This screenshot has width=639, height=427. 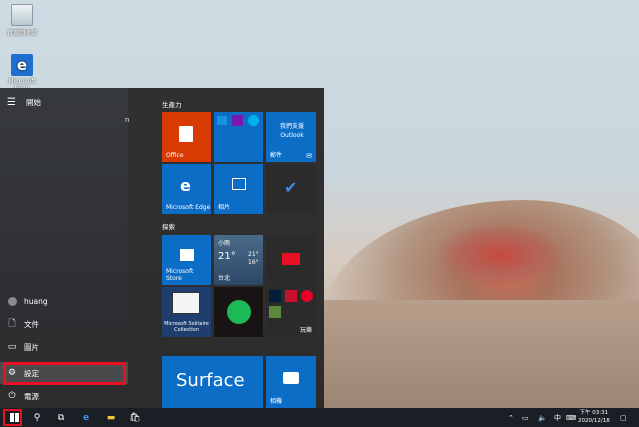 What do you see at coordinates (239, 184) in the screenshot?
I see `photo-icon` at bounding box center [239, 184].